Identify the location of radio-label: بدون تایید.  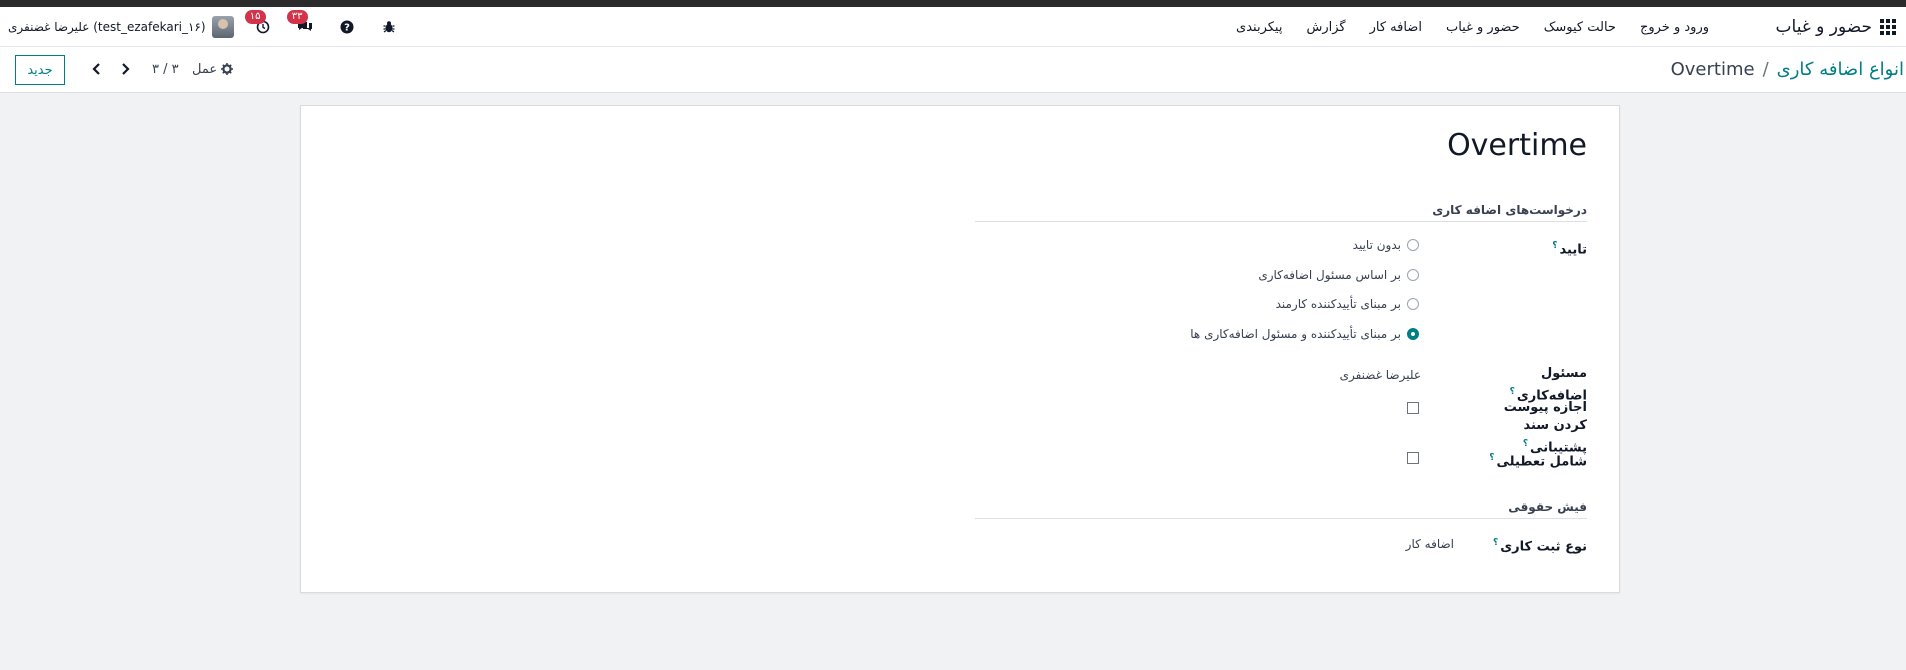
(1376, 245).